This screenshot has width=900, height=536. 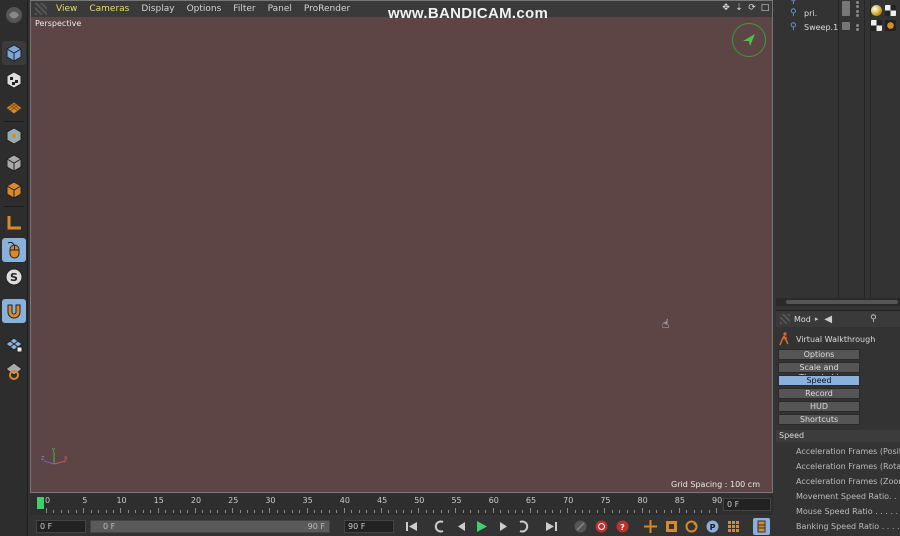 What do you see at coordinates (327, 9) in the screenshot?
I see `menu-prorender: ProRender` at bounding box center [327, 9].